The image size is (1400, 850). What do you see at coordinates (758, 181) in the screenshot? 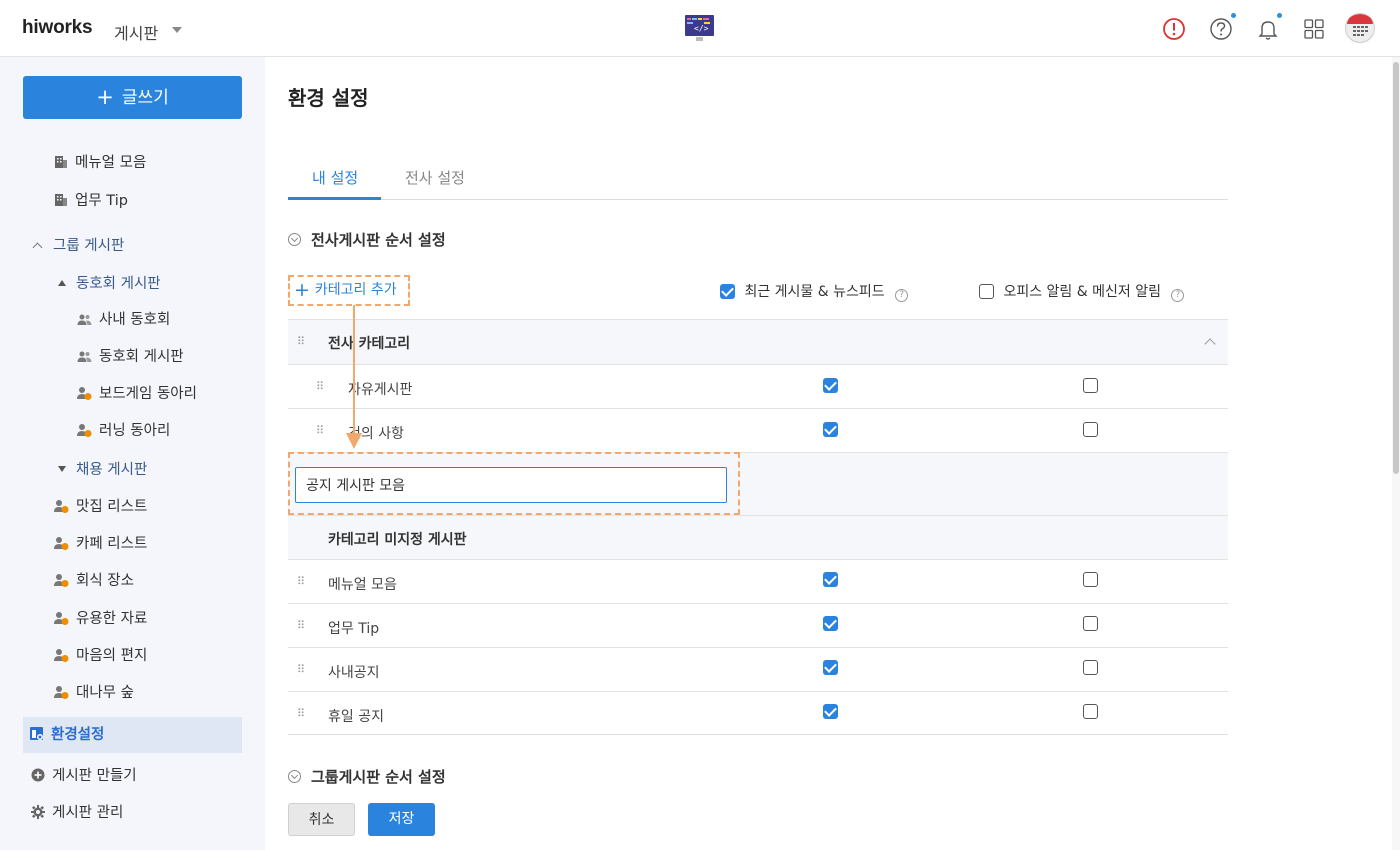
I see `tab-bar: 내 설정 전사 설정` at bounding box center [758, 181].